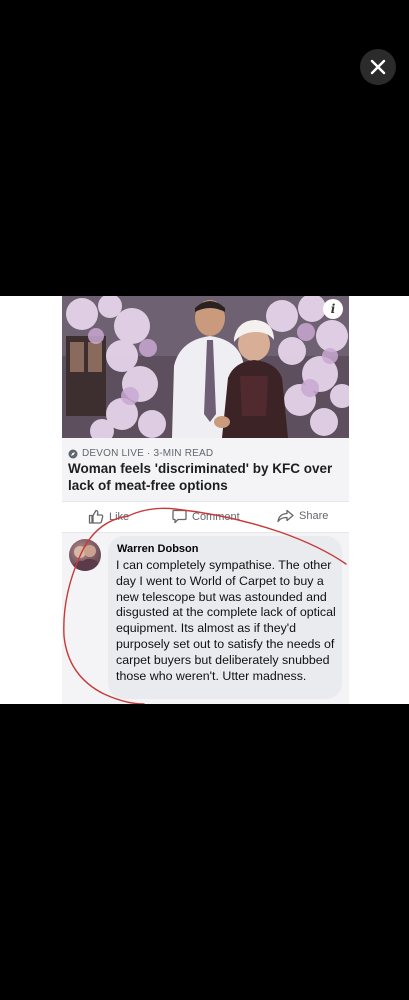 The height and width of the screenshot is (1000, 409). Describe the element at coordinates (85, 558) in the screenshot. I see `avatar-image` at that location.